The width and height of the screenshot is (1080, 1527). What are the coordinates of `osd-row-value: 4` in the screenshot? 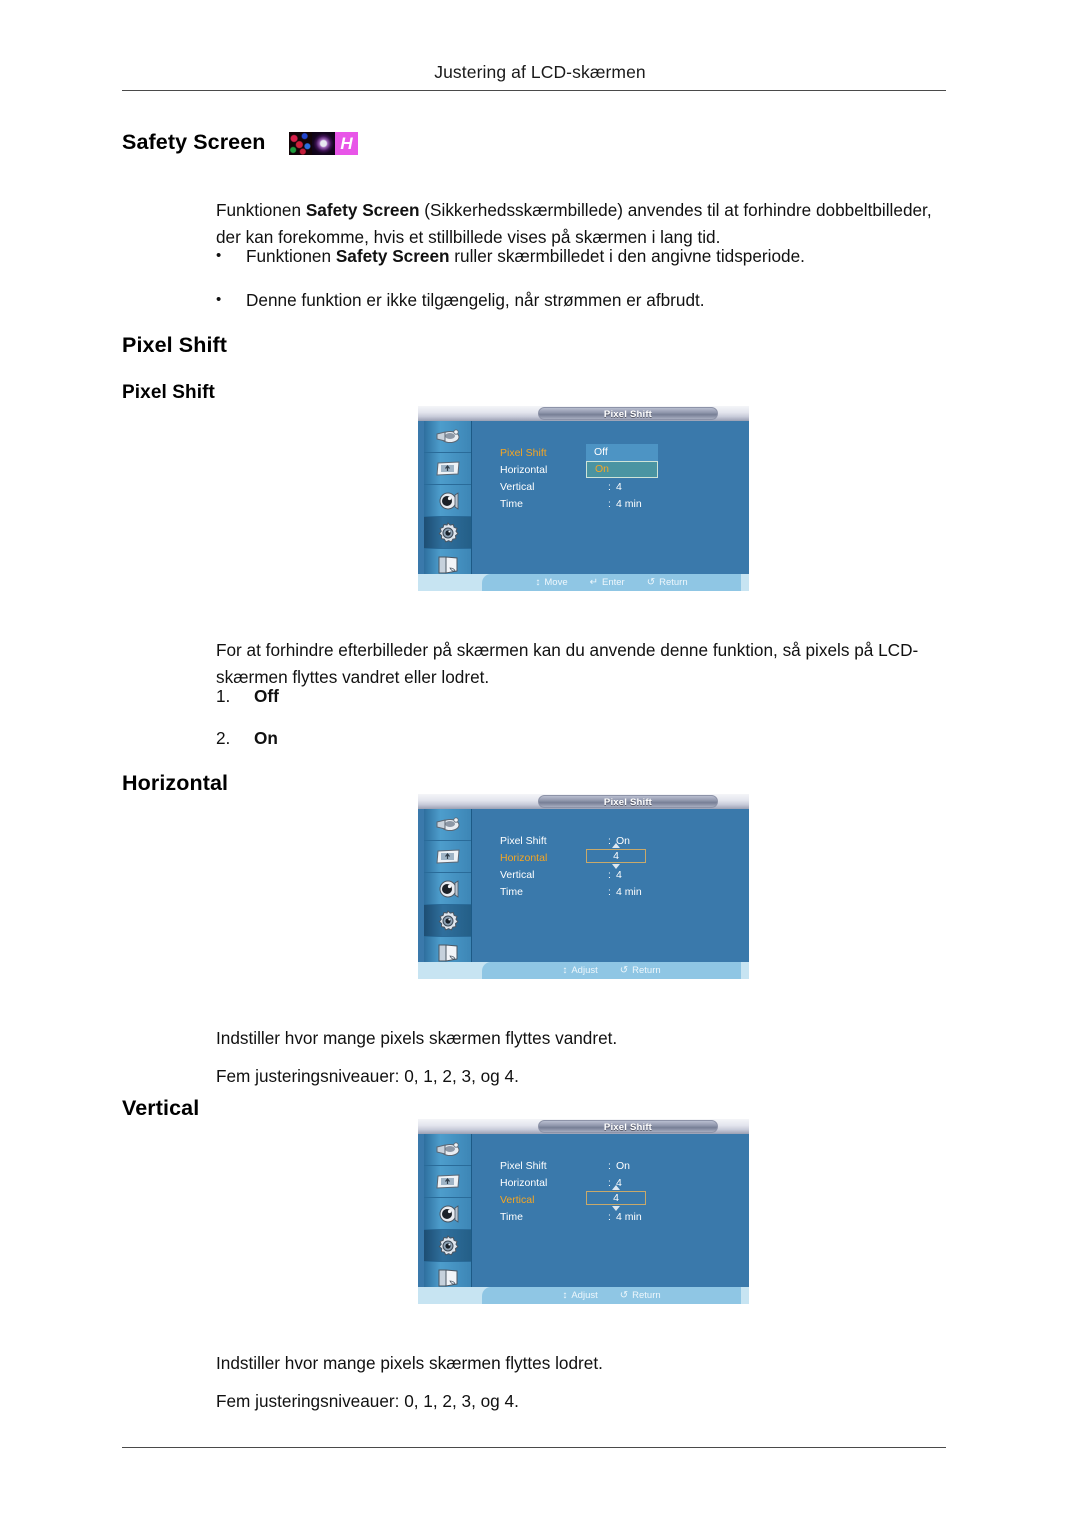 It's located at (619, 875).